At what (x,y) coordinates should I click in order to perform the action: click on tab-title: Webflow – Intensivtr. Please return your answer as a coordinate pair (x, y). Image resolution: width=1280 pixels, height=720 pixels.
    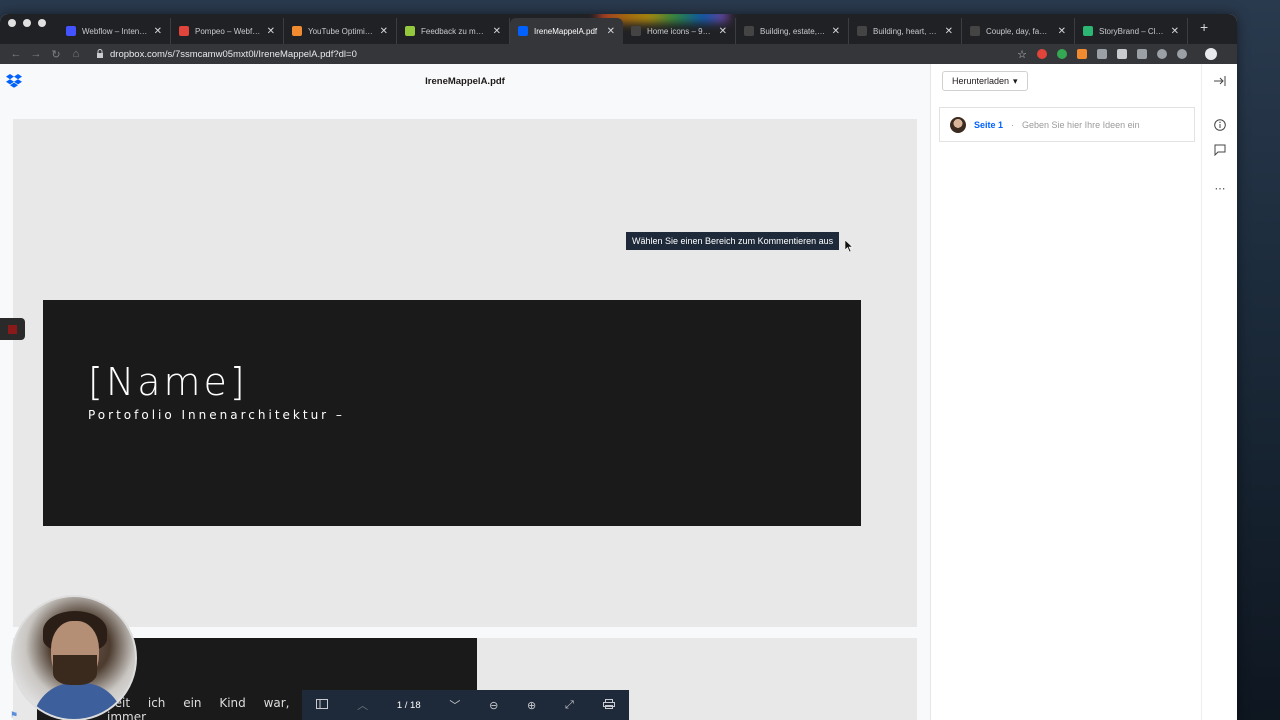
    Looking at the image, I should click on (115, 31).